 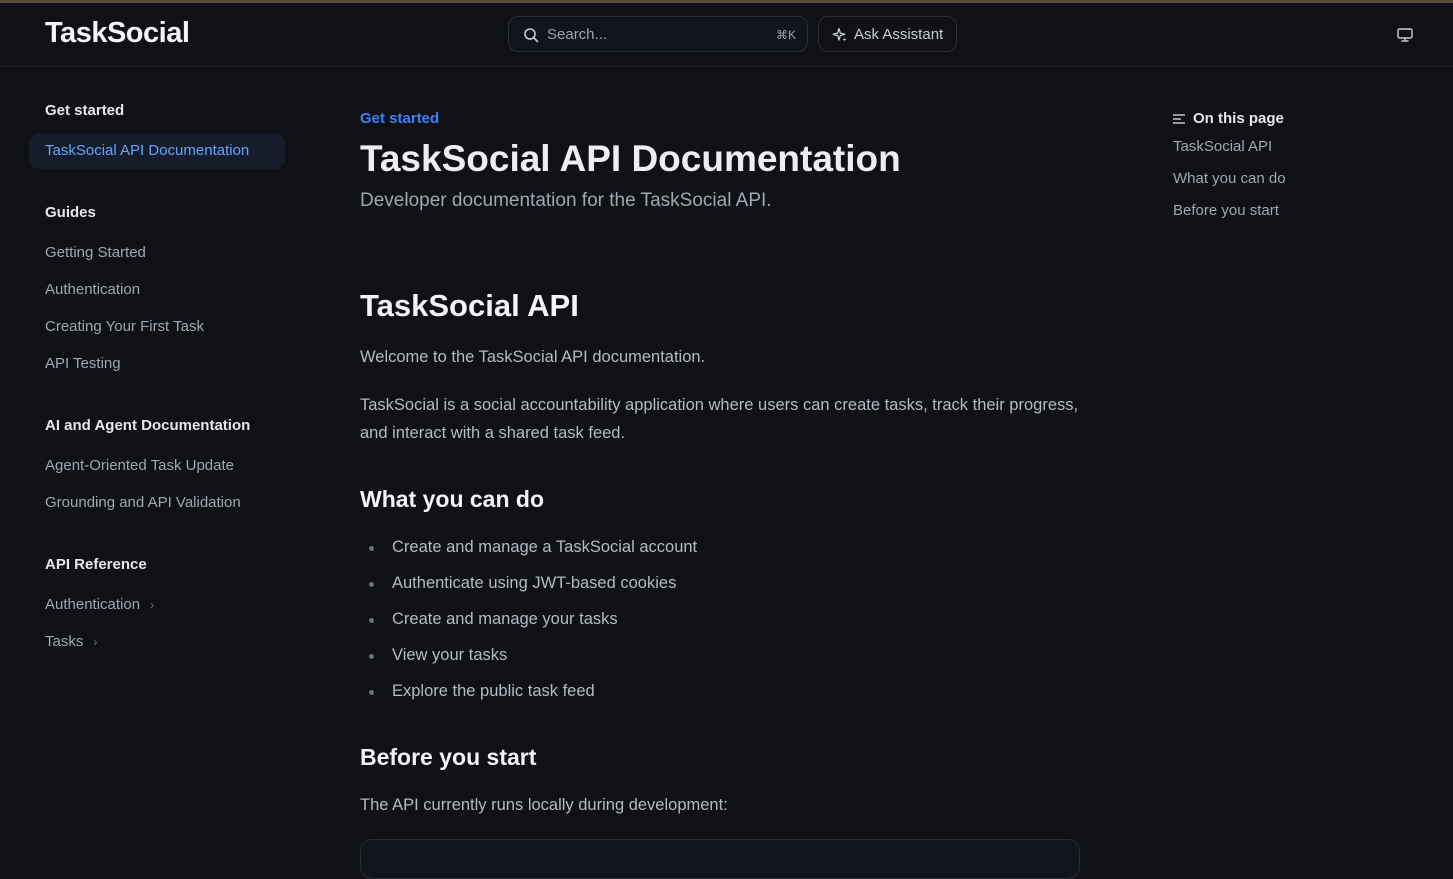 What do you see at coordinates (630, 158) in the screenshot?
I see `page-title: TaskSocial API Documentation` at bounding box center [630, 158].